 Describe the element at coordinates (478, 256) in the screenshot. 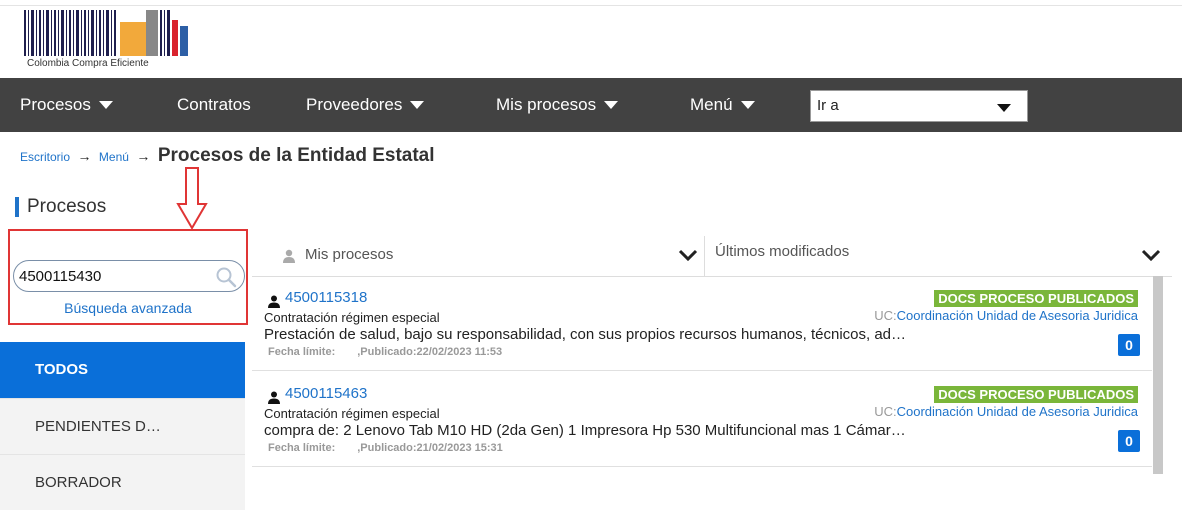

I see `mis-procesos-filter: Mis procesos` at that location.